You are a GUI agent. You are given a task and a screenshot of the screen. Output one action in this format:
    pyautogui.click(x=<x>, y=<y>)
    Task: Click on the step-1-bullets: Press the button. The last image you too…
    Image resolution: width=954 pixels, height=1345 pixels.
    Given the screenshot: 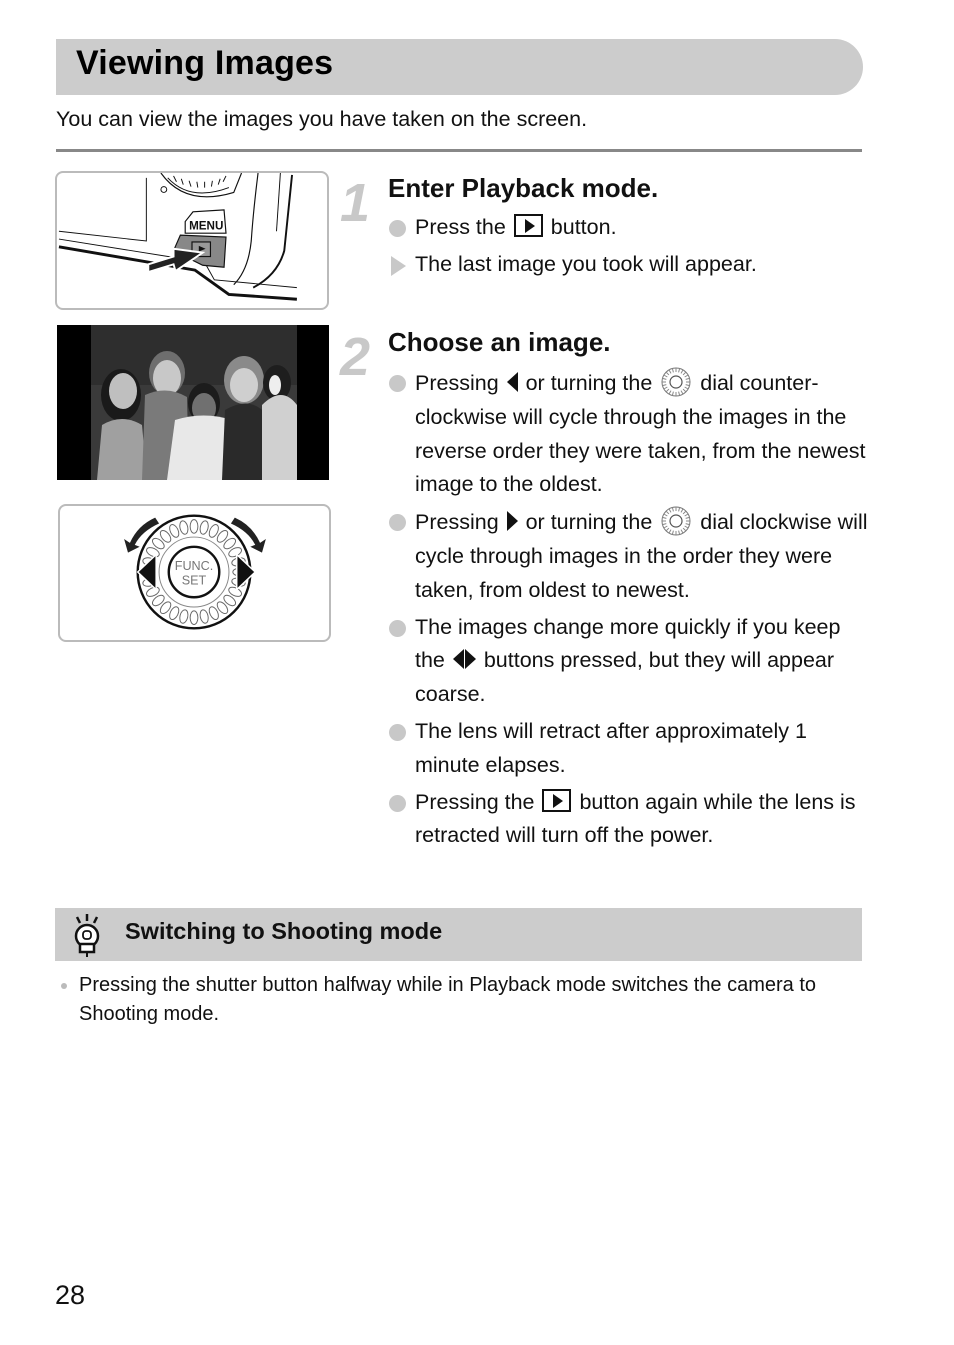 What is the action you would take?
    pyautogui.click(x=628, y=246)
    